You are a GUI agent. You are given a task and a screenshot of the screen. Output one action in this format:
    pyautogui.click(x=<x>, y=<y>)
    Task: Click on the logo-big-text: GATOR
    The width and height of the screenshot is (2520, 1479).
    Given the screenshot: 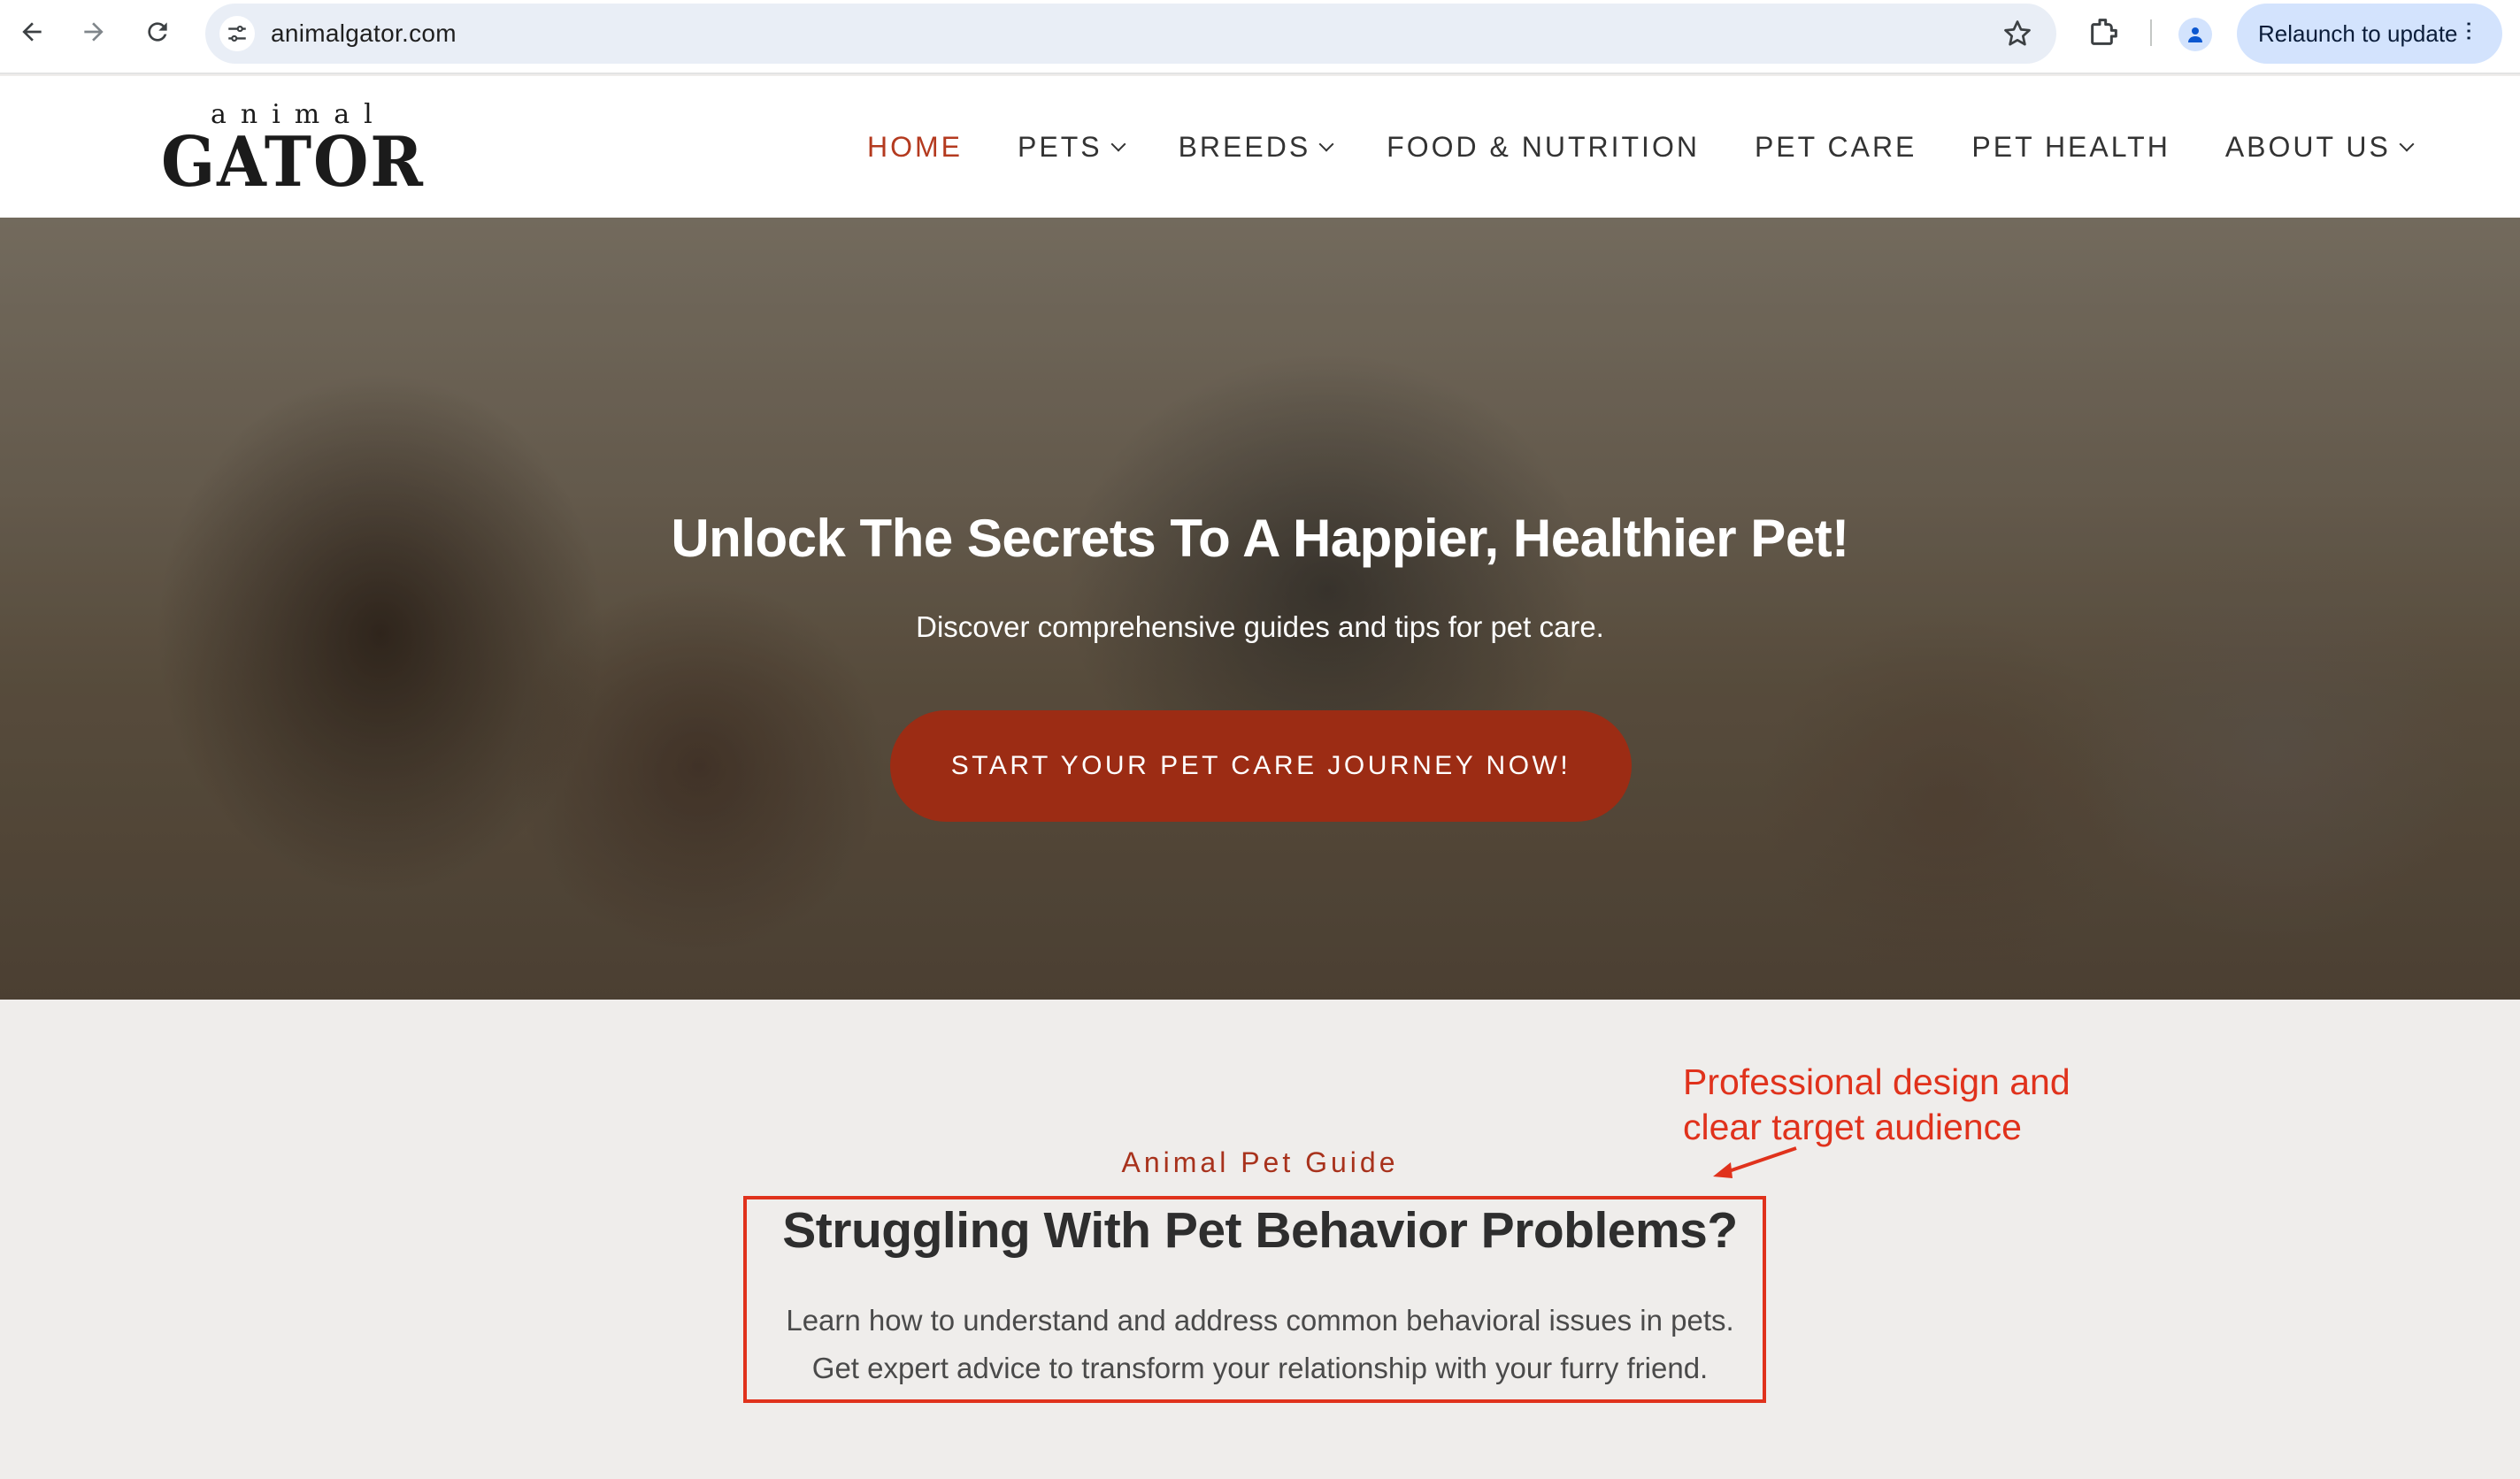 What is the action you would take?
    pyautogui.click(x=293, y=163)
    